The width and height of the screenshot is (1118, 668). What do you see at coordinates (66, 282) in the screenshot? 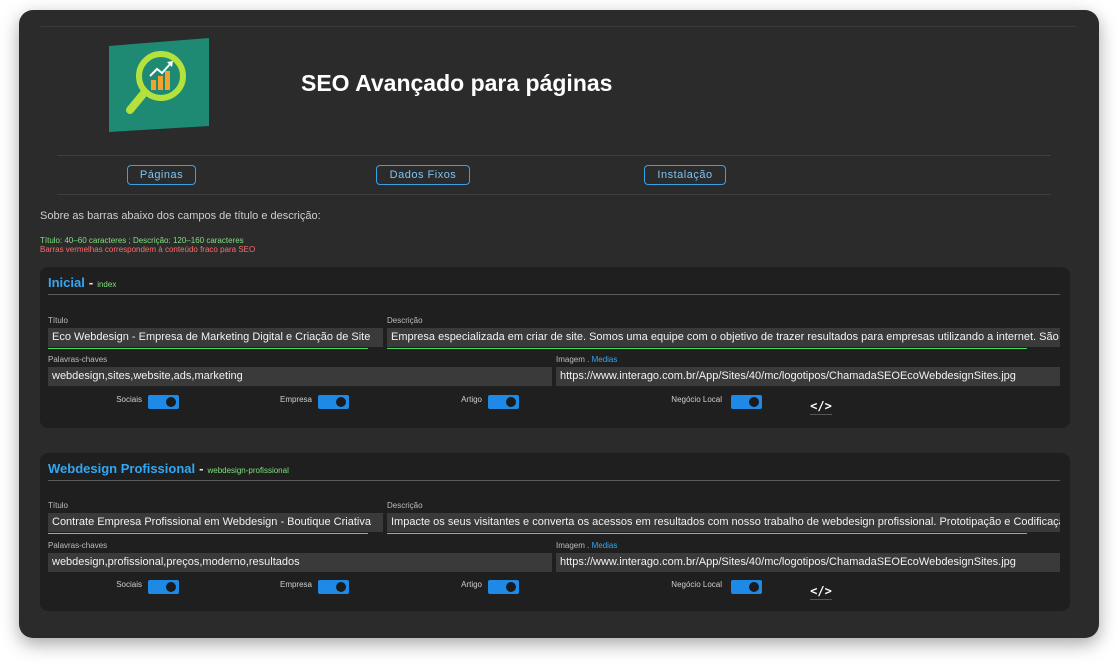
I see `card-page-name: Inicial` at bounding box center [66, 282].